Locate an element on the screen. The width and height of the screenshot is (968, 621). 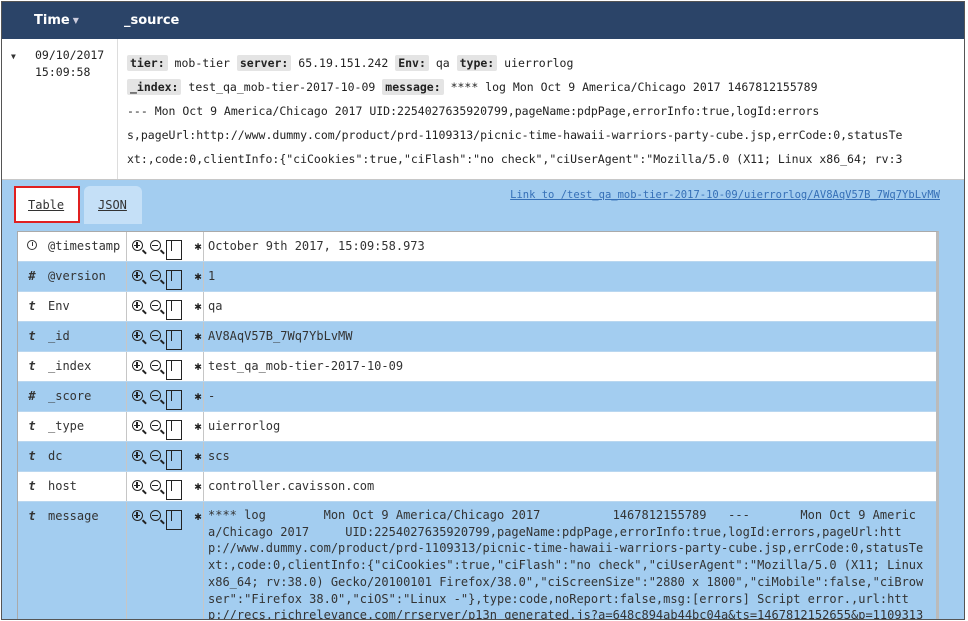
field-name: _index is located at coordinates (70, 366).